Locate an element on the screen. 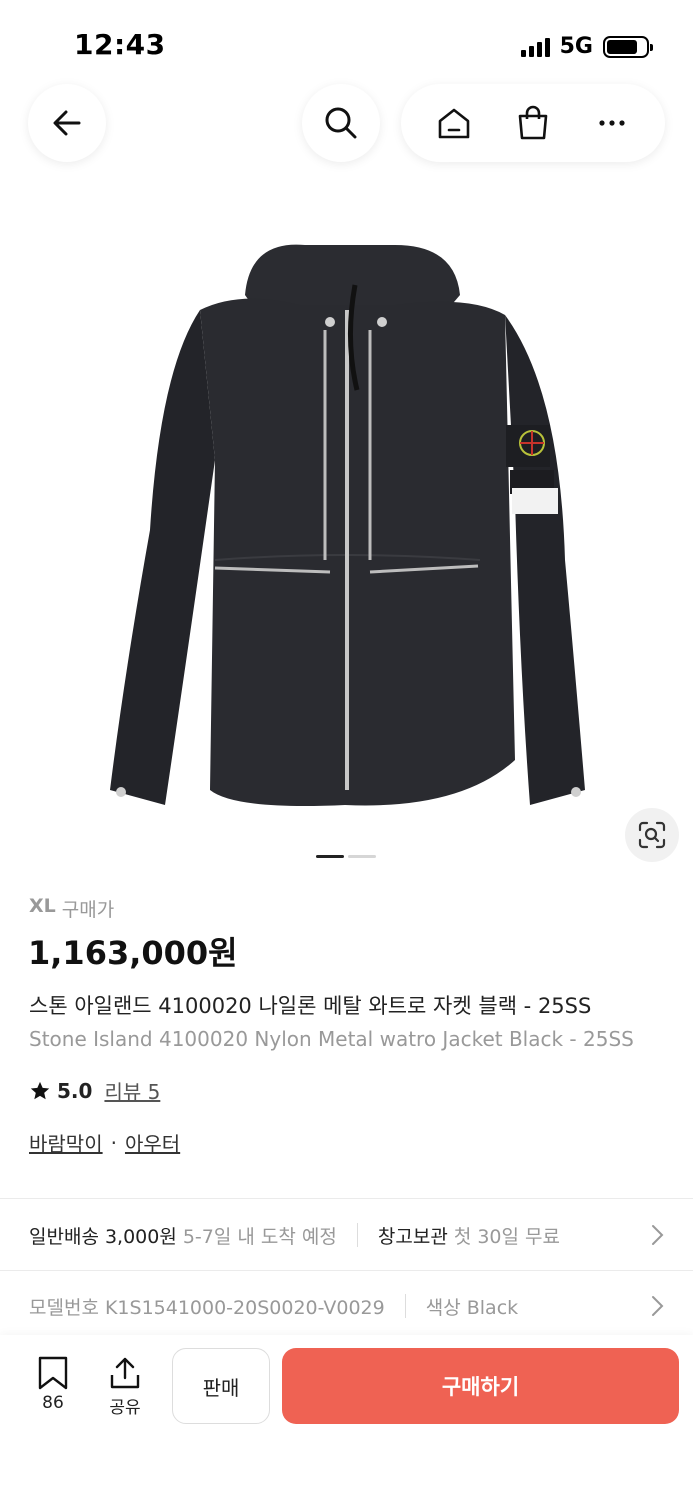  shipping-row: 일반배송 3,000원 5-7일 내 도착 예정 창고보관 첫 30일 무료 is located at coordinates (346, 1235).